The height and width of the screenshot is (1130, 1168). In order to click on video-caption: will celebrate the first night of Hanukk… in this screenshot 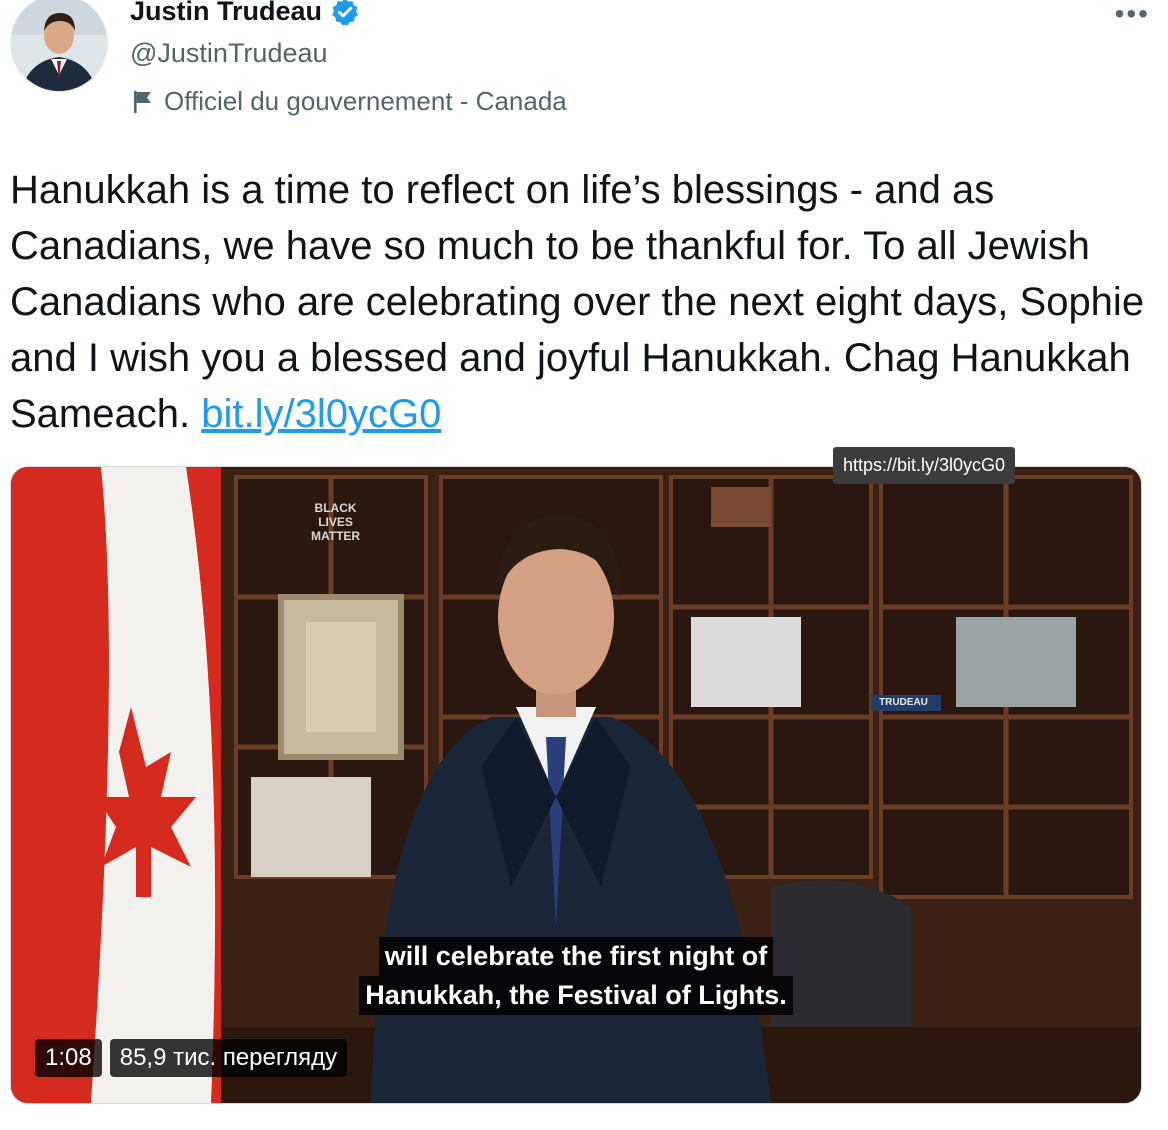, I will do `click(576, 976)`.